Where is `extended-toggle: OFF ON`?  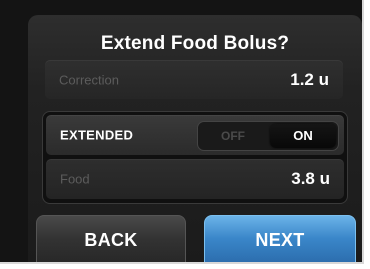 extended-toggle: OFF ON is located at coordinates (268, 136).